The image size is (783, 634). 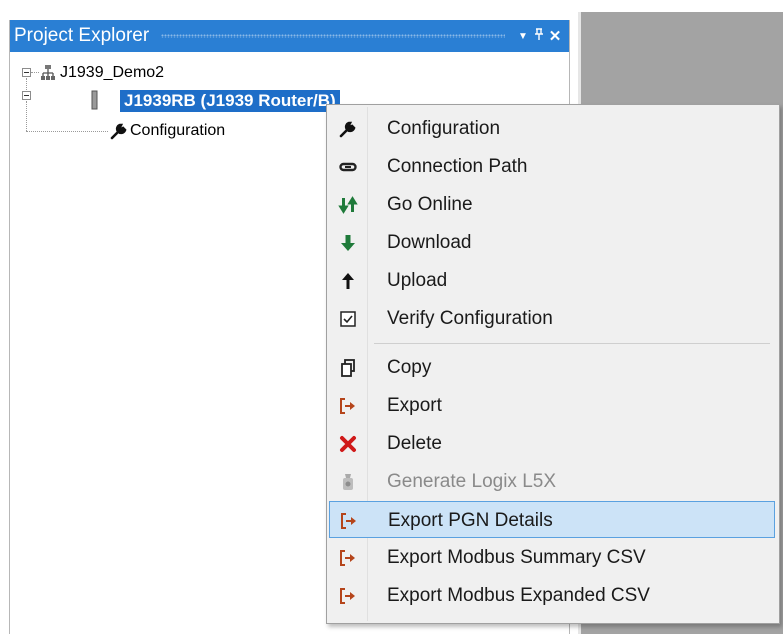 I want to click on menu-item-label: Export, so click(x=414, y=405).